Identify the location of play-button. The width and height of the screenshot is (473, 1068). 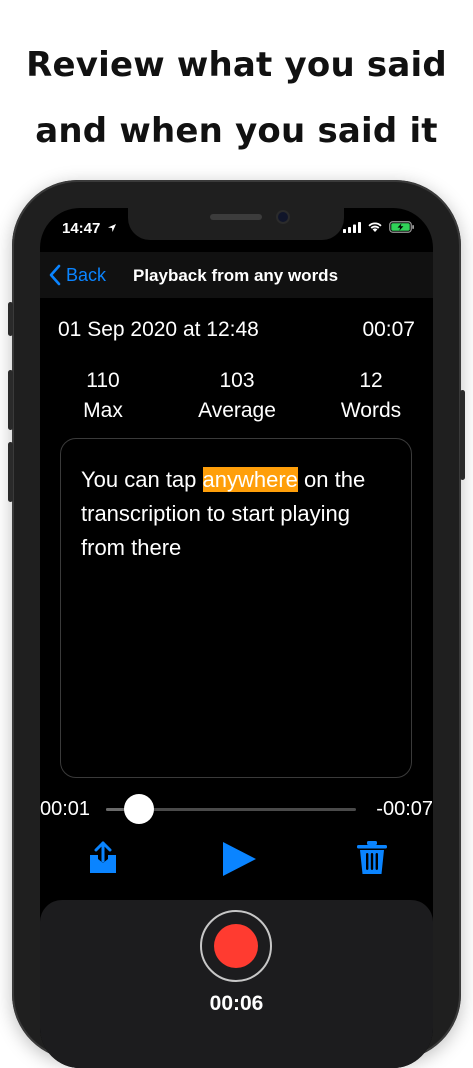
(239, 861).